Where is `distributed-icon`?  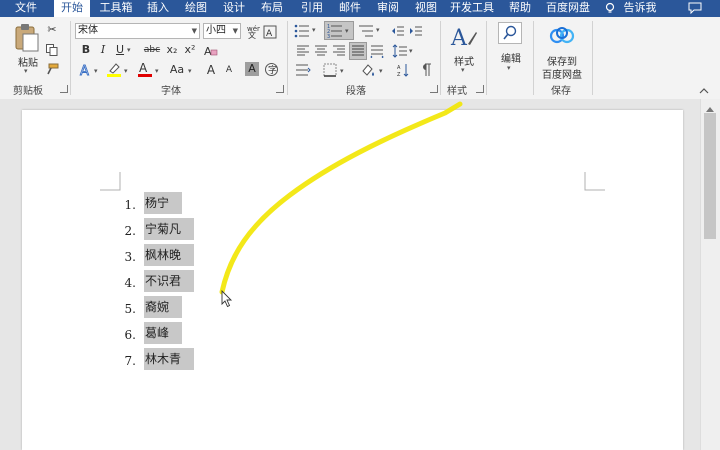
distributed-icon is located at coordinates (377, 51).